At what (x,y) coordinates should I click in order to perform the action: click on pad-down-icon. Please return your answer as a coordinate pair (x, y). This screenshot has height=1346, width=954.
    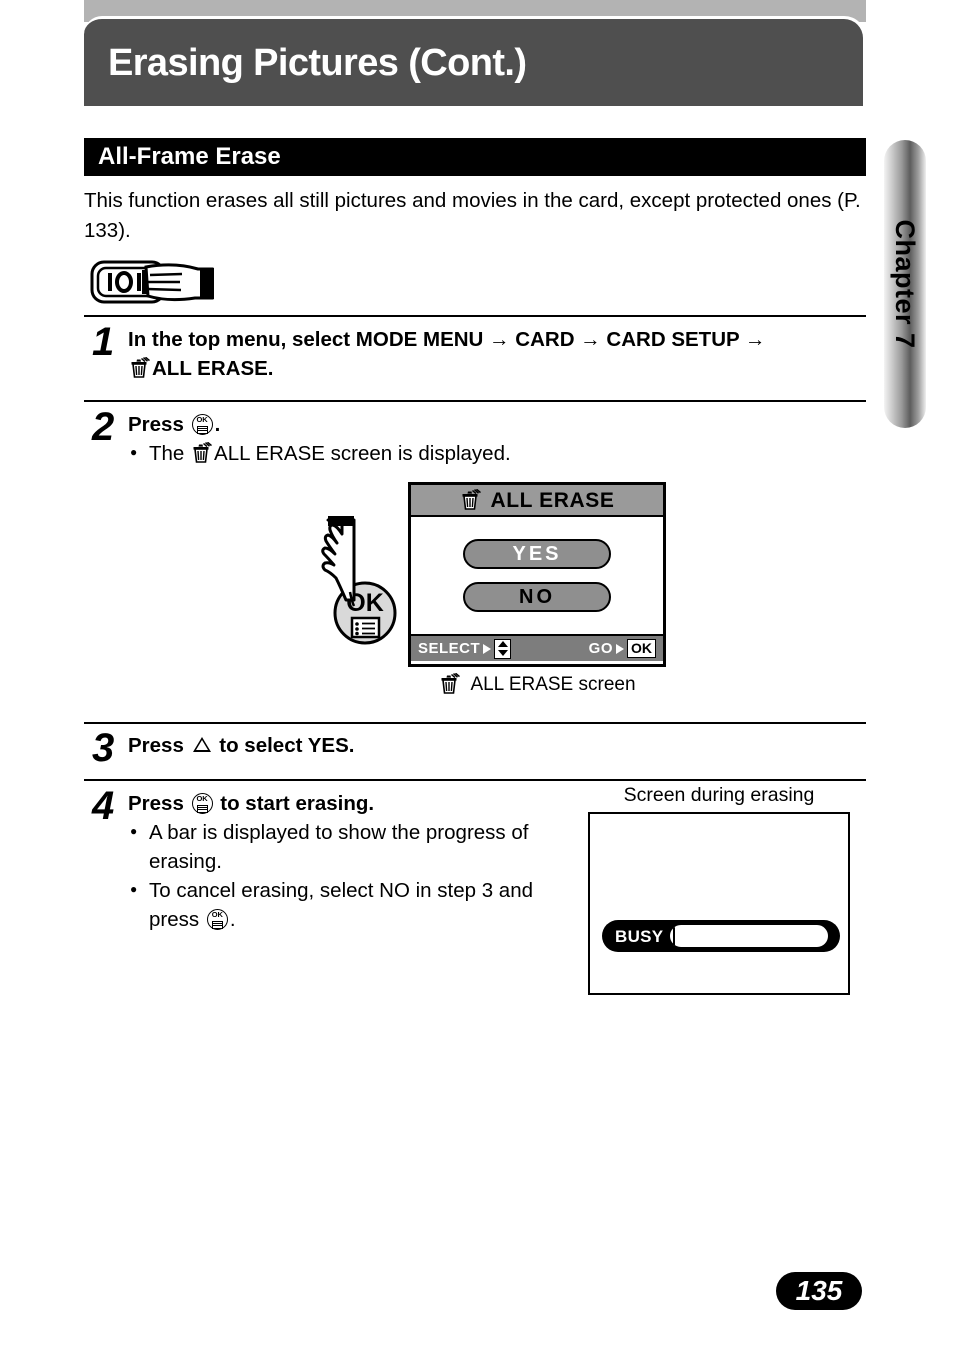
    Looking at the image, I should click on (502, 653).